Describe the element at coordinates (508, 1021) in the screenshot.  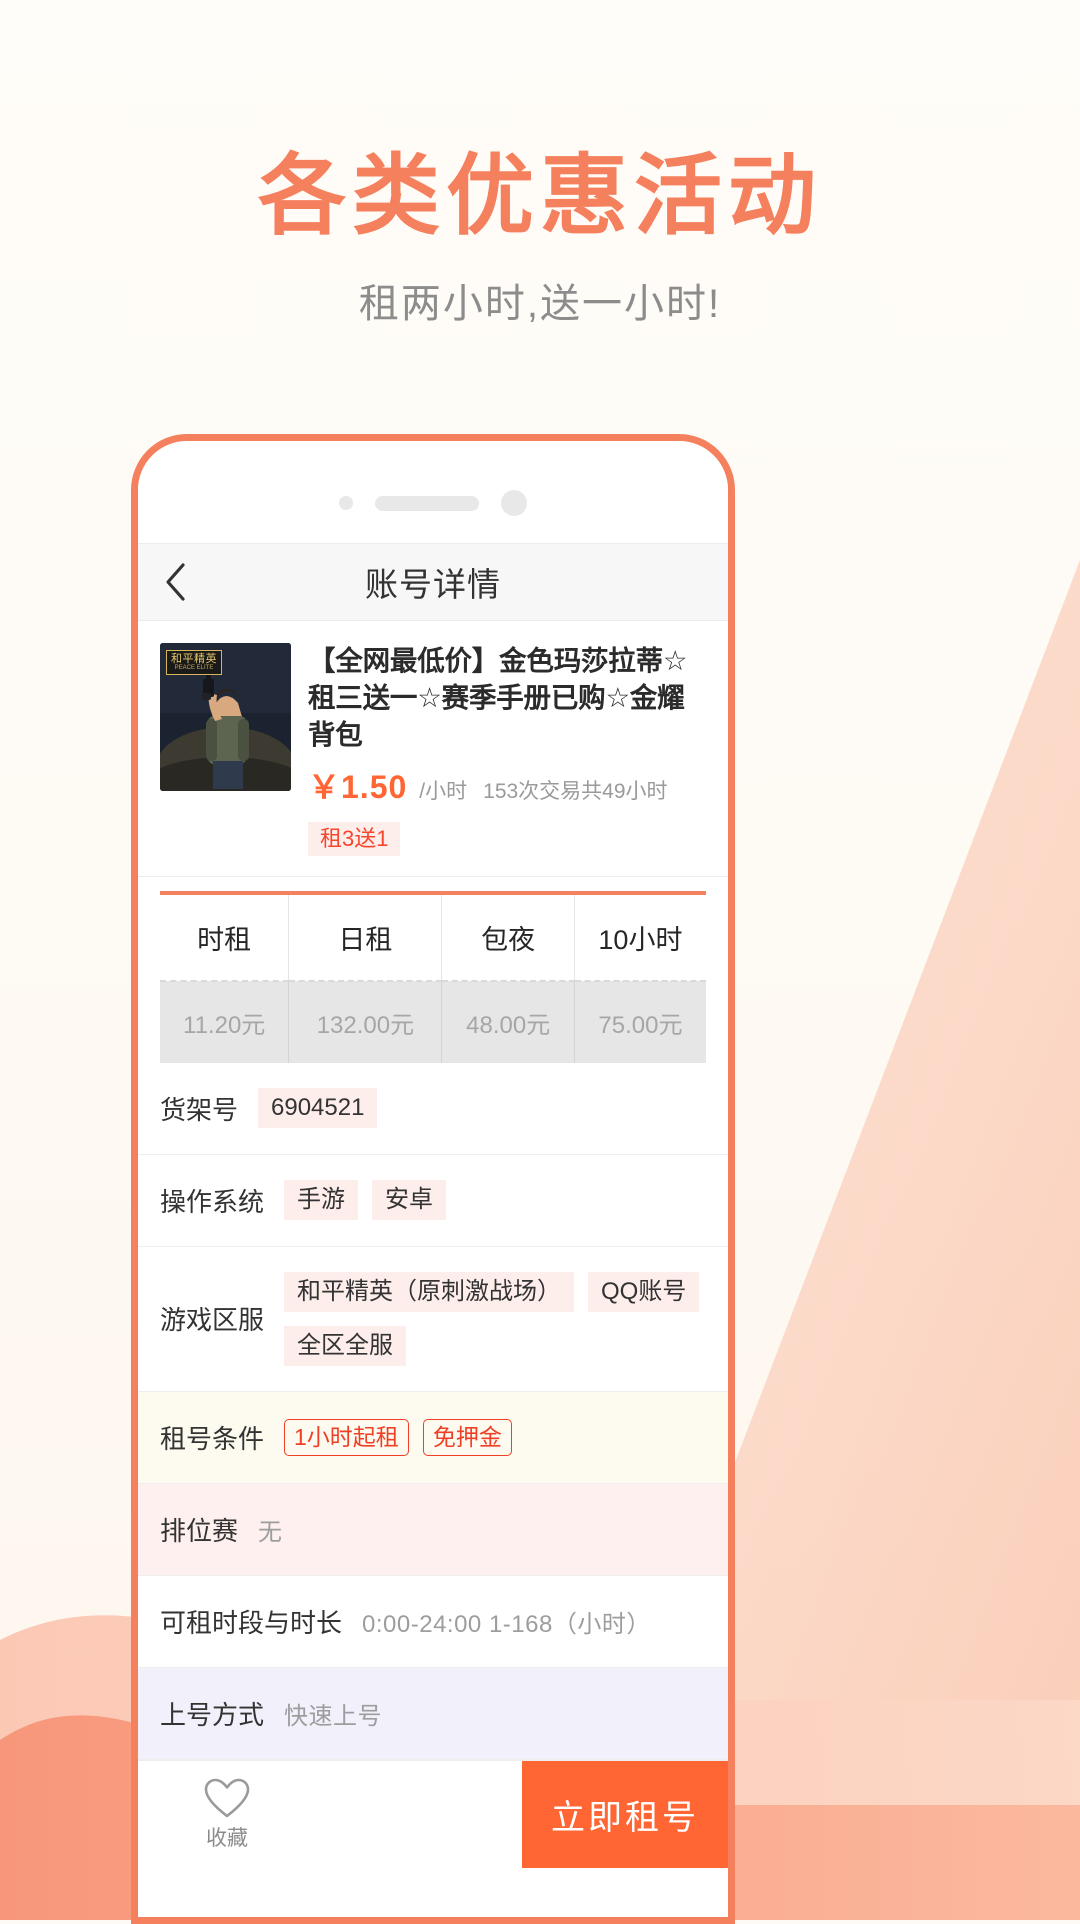
I see `rate-value-cell: 48.00元` at that location.